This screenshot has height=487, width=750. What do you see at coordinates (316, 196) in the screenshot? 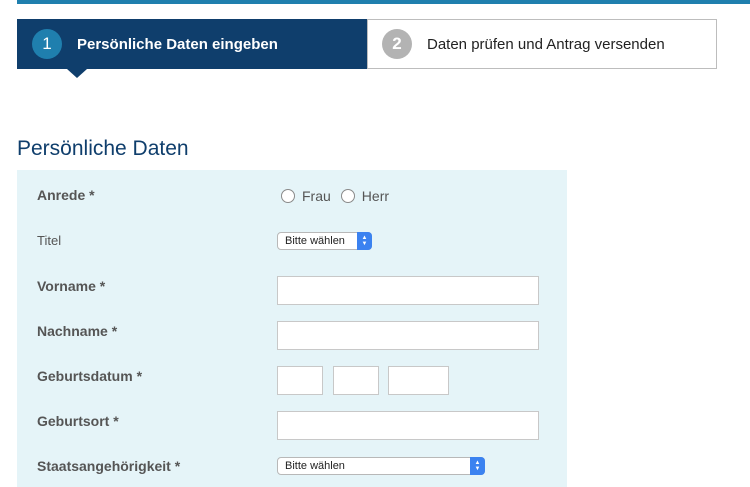
I see `anrede-frau-label: Frau` at bounding box center [316, 196].